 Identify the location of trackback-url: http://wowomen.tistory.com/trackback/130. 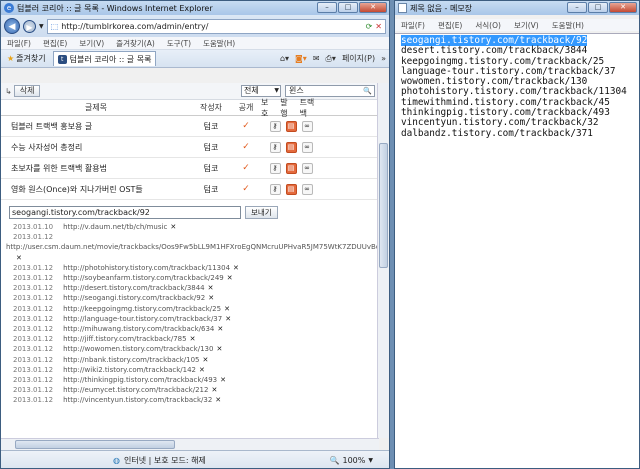
(138, 349).